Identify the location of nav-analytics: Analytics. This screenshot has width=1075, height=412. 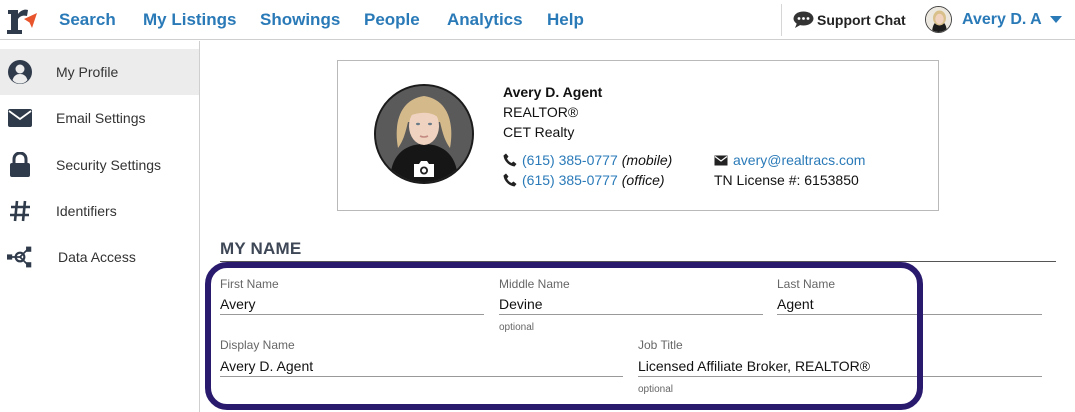
(485, 20).